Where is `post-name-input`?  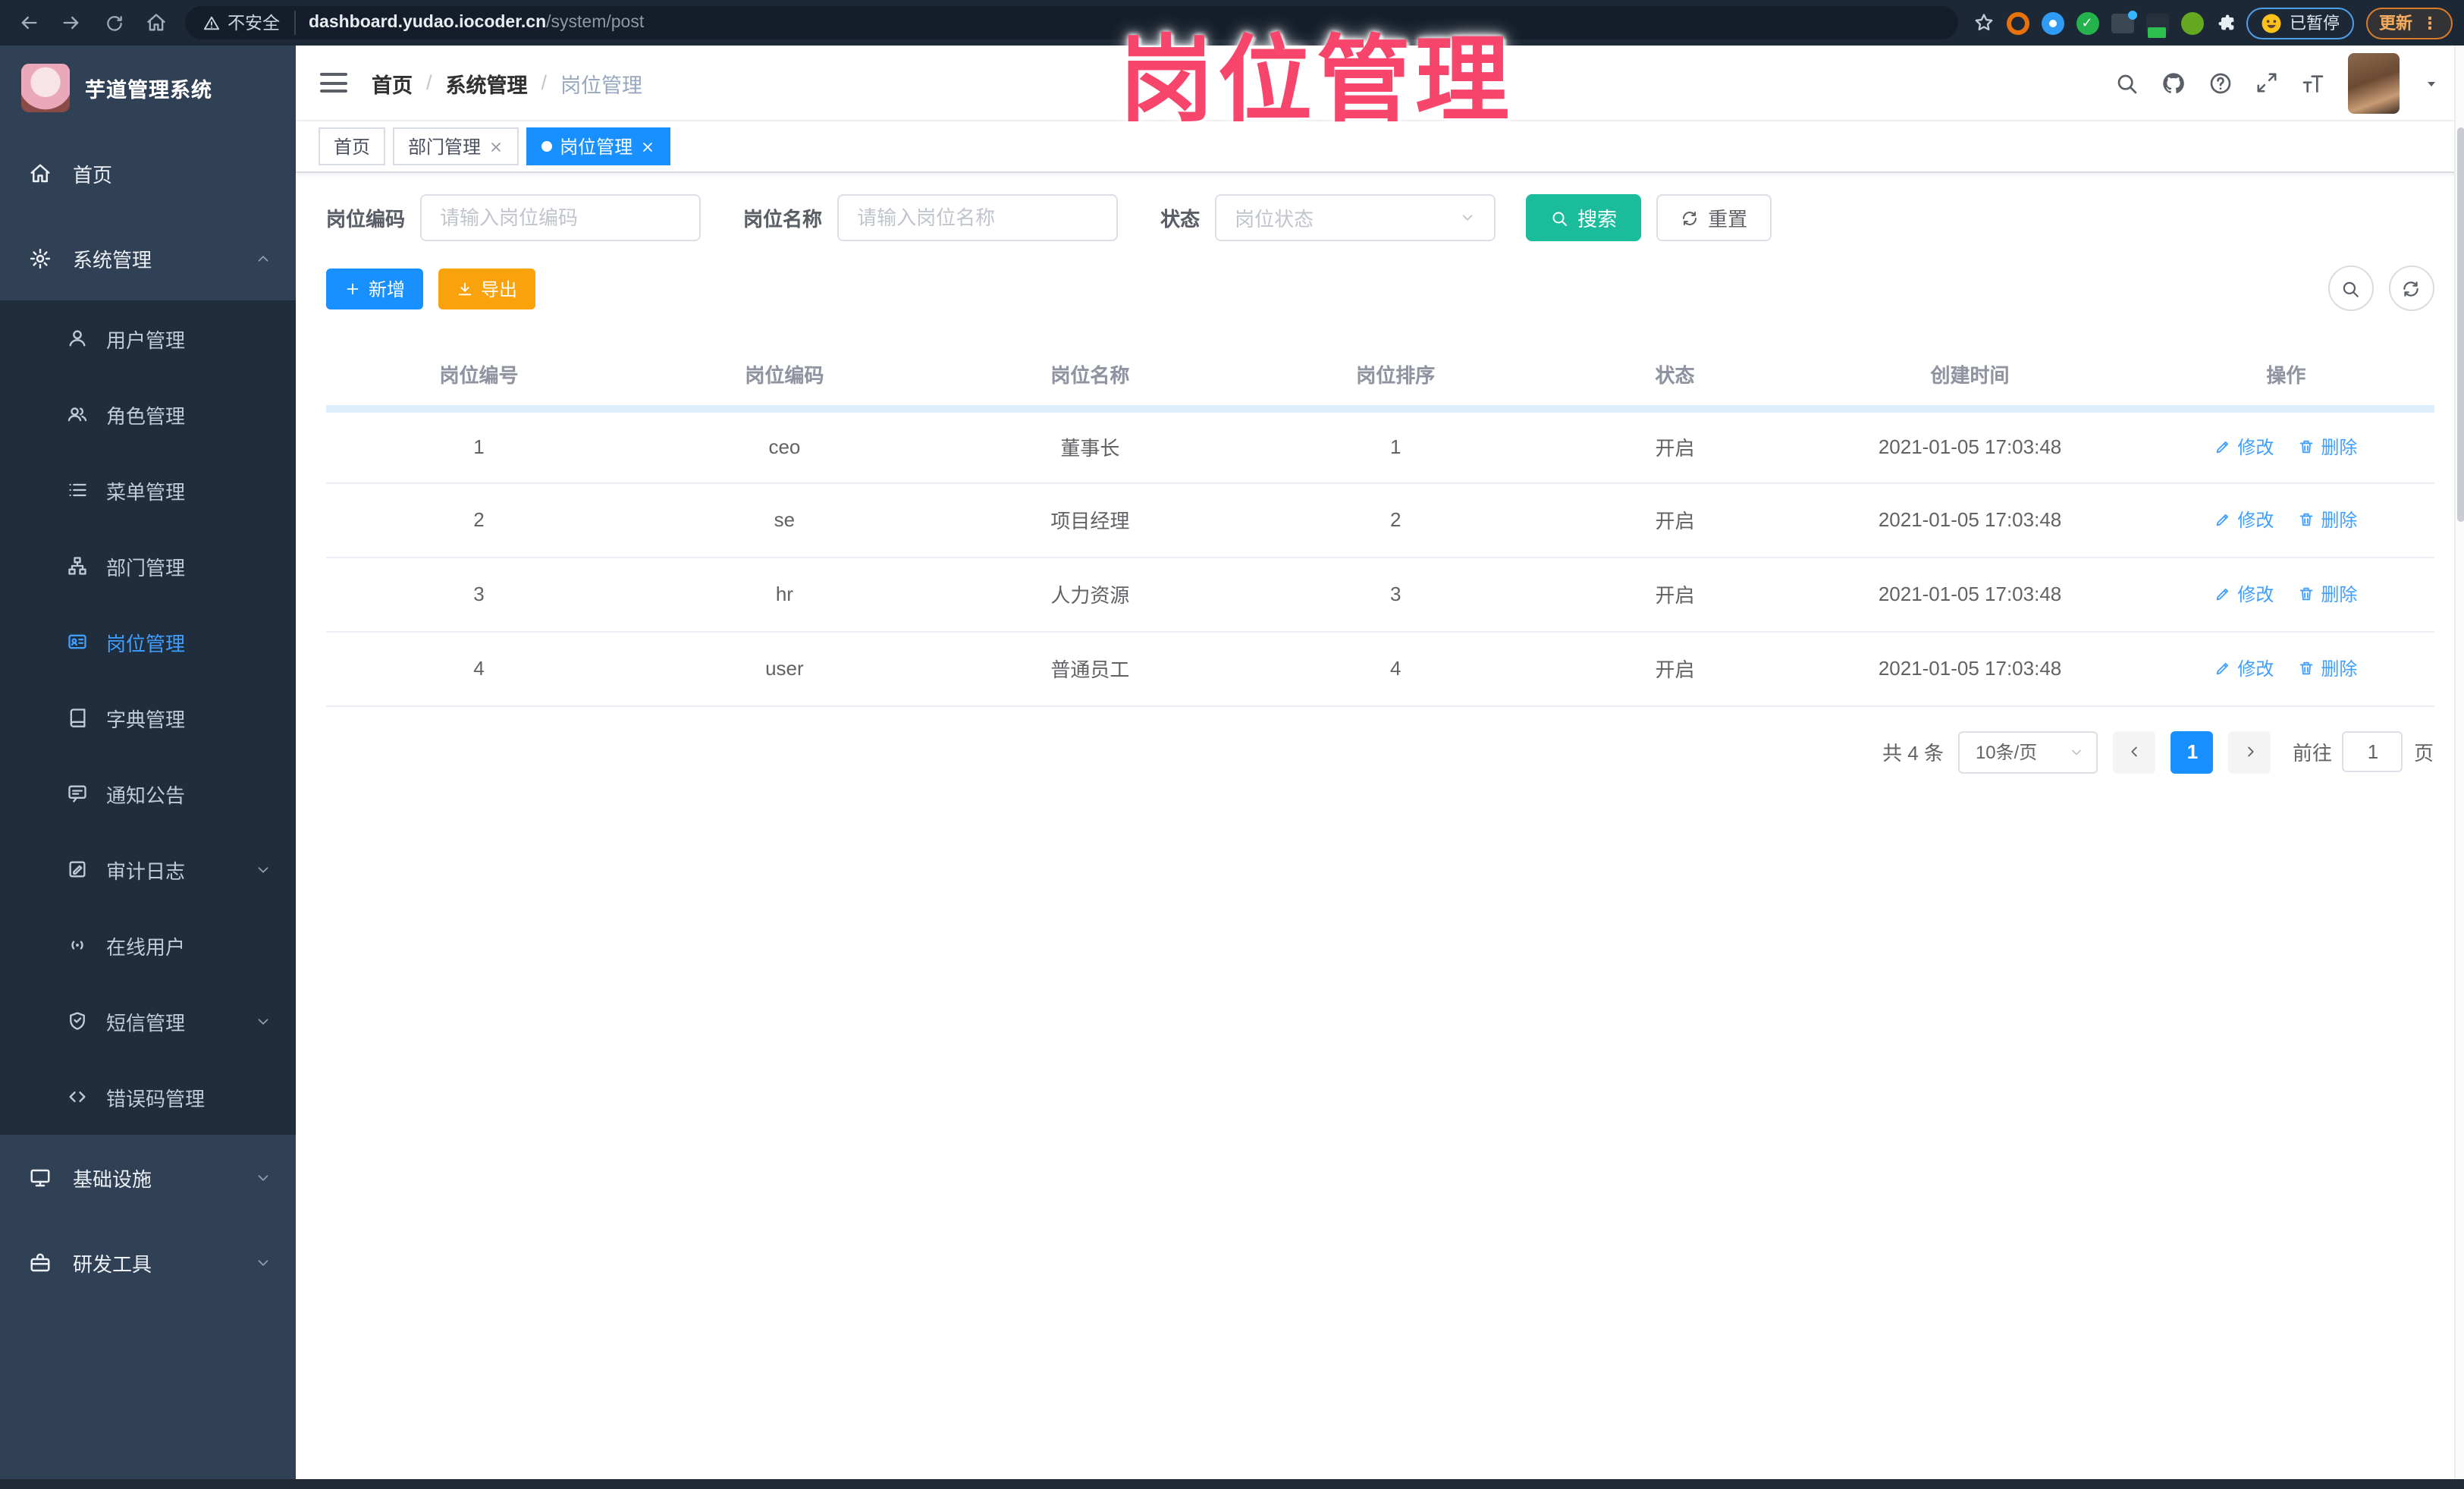
post-name-input is located at coordinates (978, 217).